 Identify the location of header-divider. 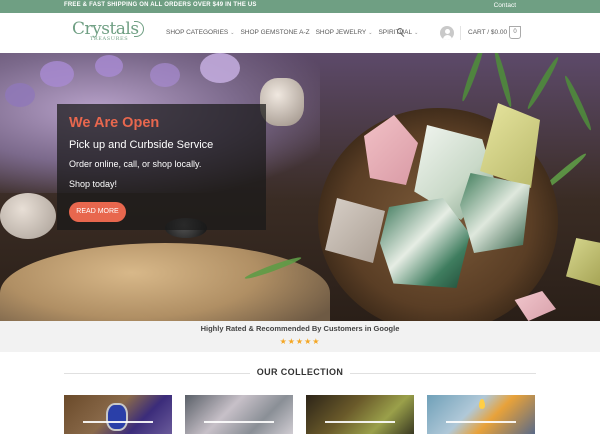
(460, 33).